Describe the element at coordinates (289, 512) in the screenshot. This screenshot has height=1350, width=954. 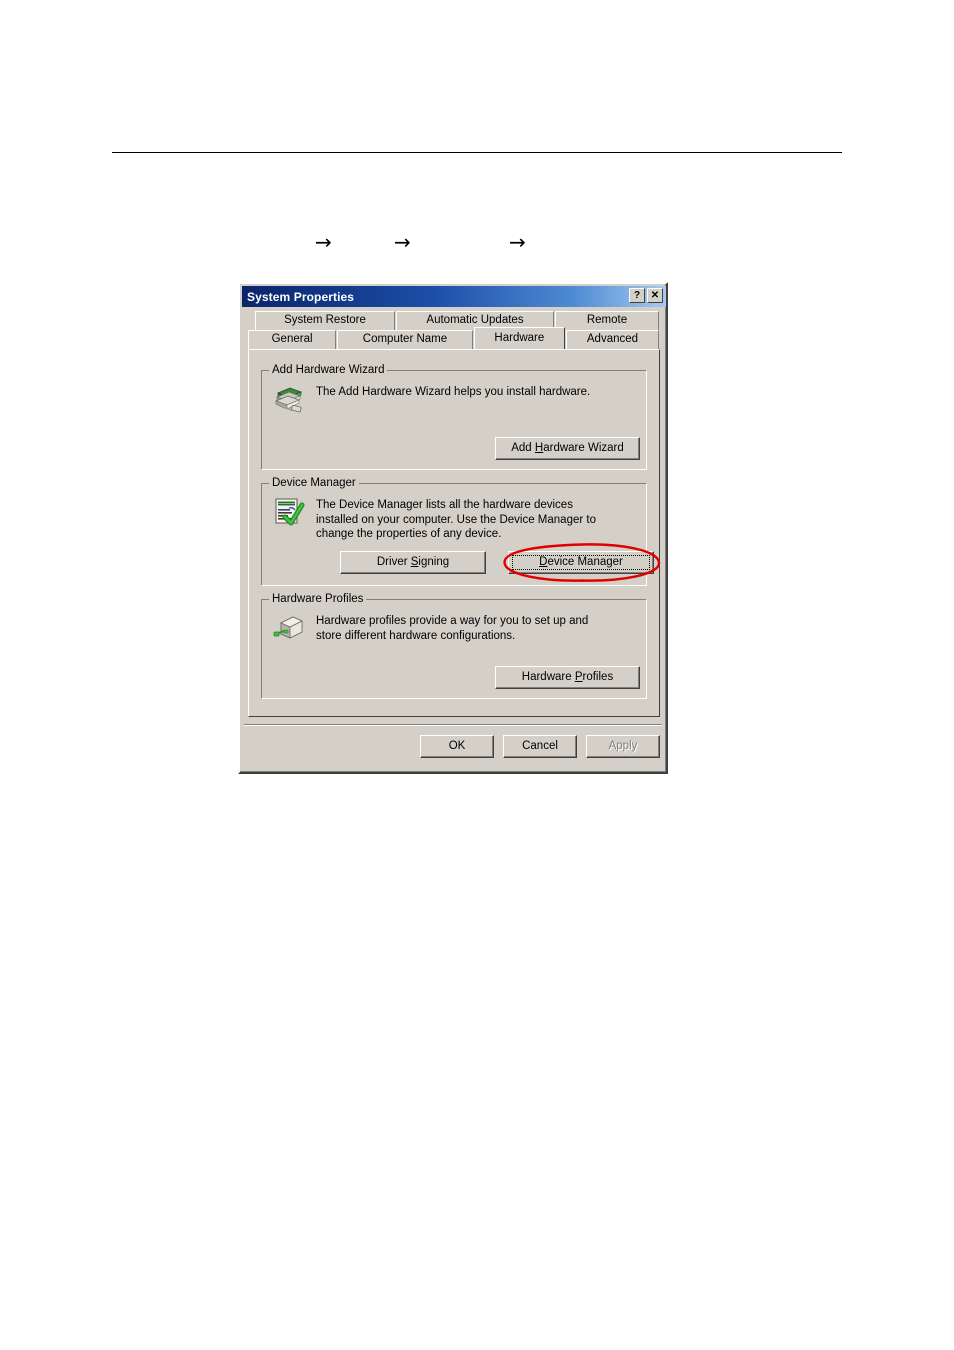
I see `device-manager-icon` at that location.